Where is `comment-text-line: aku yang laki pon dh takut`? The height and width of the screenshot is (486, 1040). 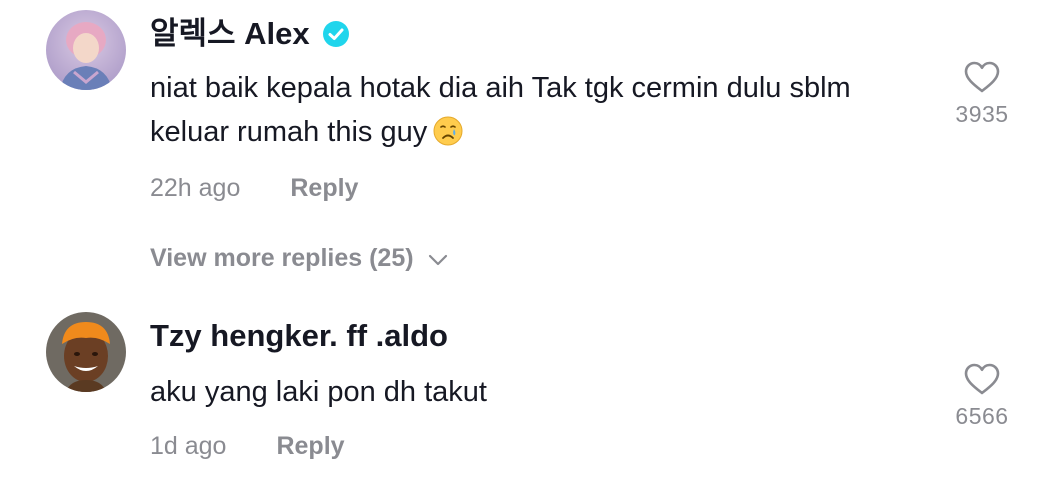 comment-text-line: aku yang laki pon dh takut is located at coordinates (318, 392).